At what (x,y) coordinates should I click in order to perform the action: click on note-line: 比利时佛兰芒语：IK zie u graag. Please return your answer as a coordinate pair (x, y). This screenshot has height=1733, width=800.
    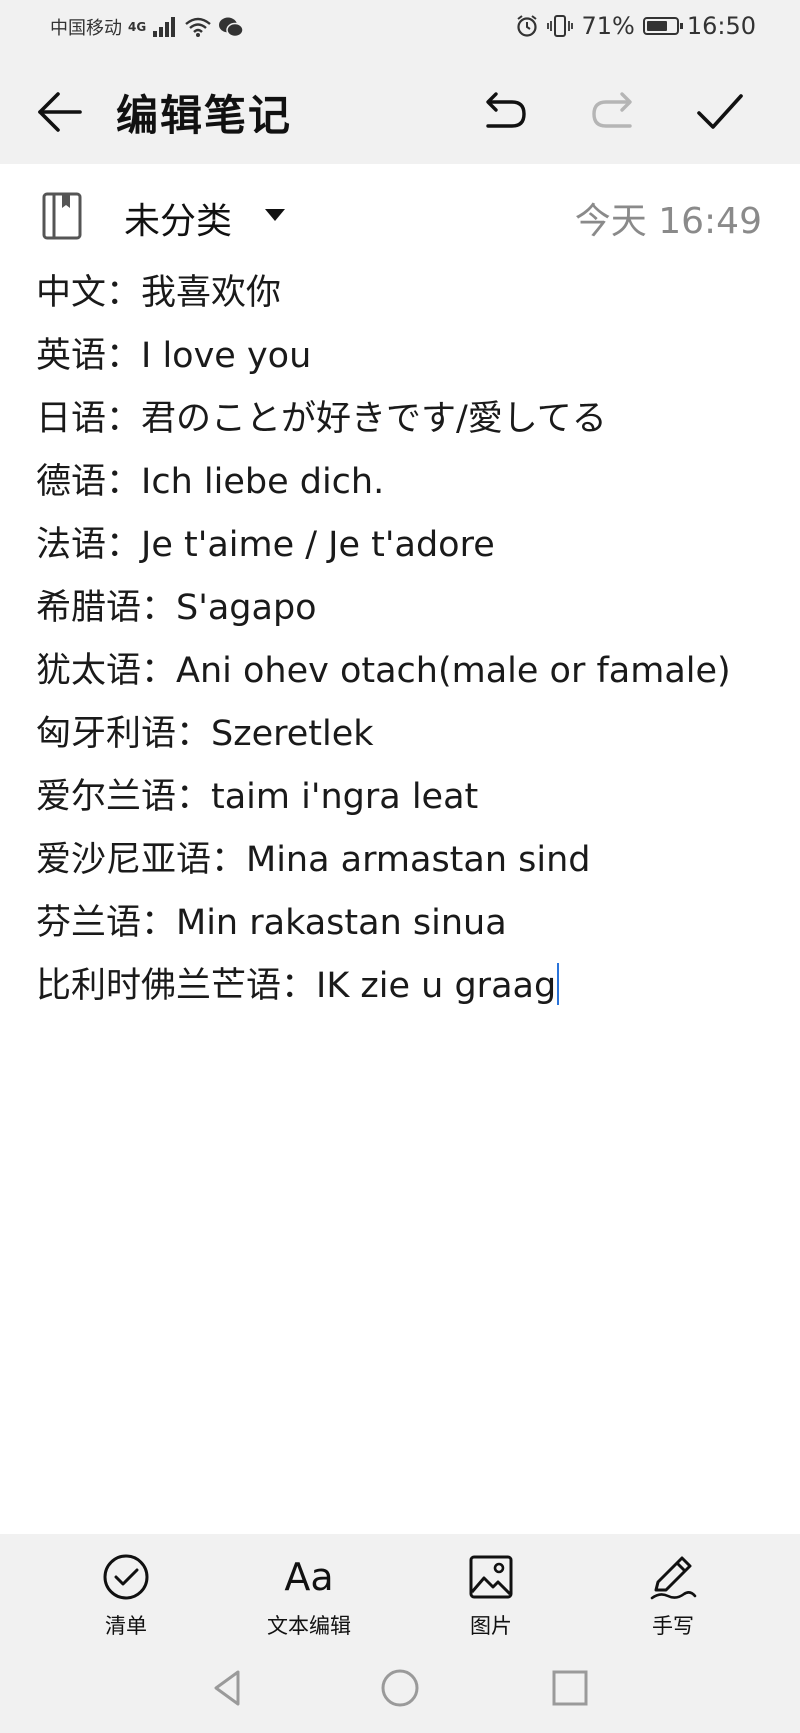
    Looking at the image, I should click on (406, 986).